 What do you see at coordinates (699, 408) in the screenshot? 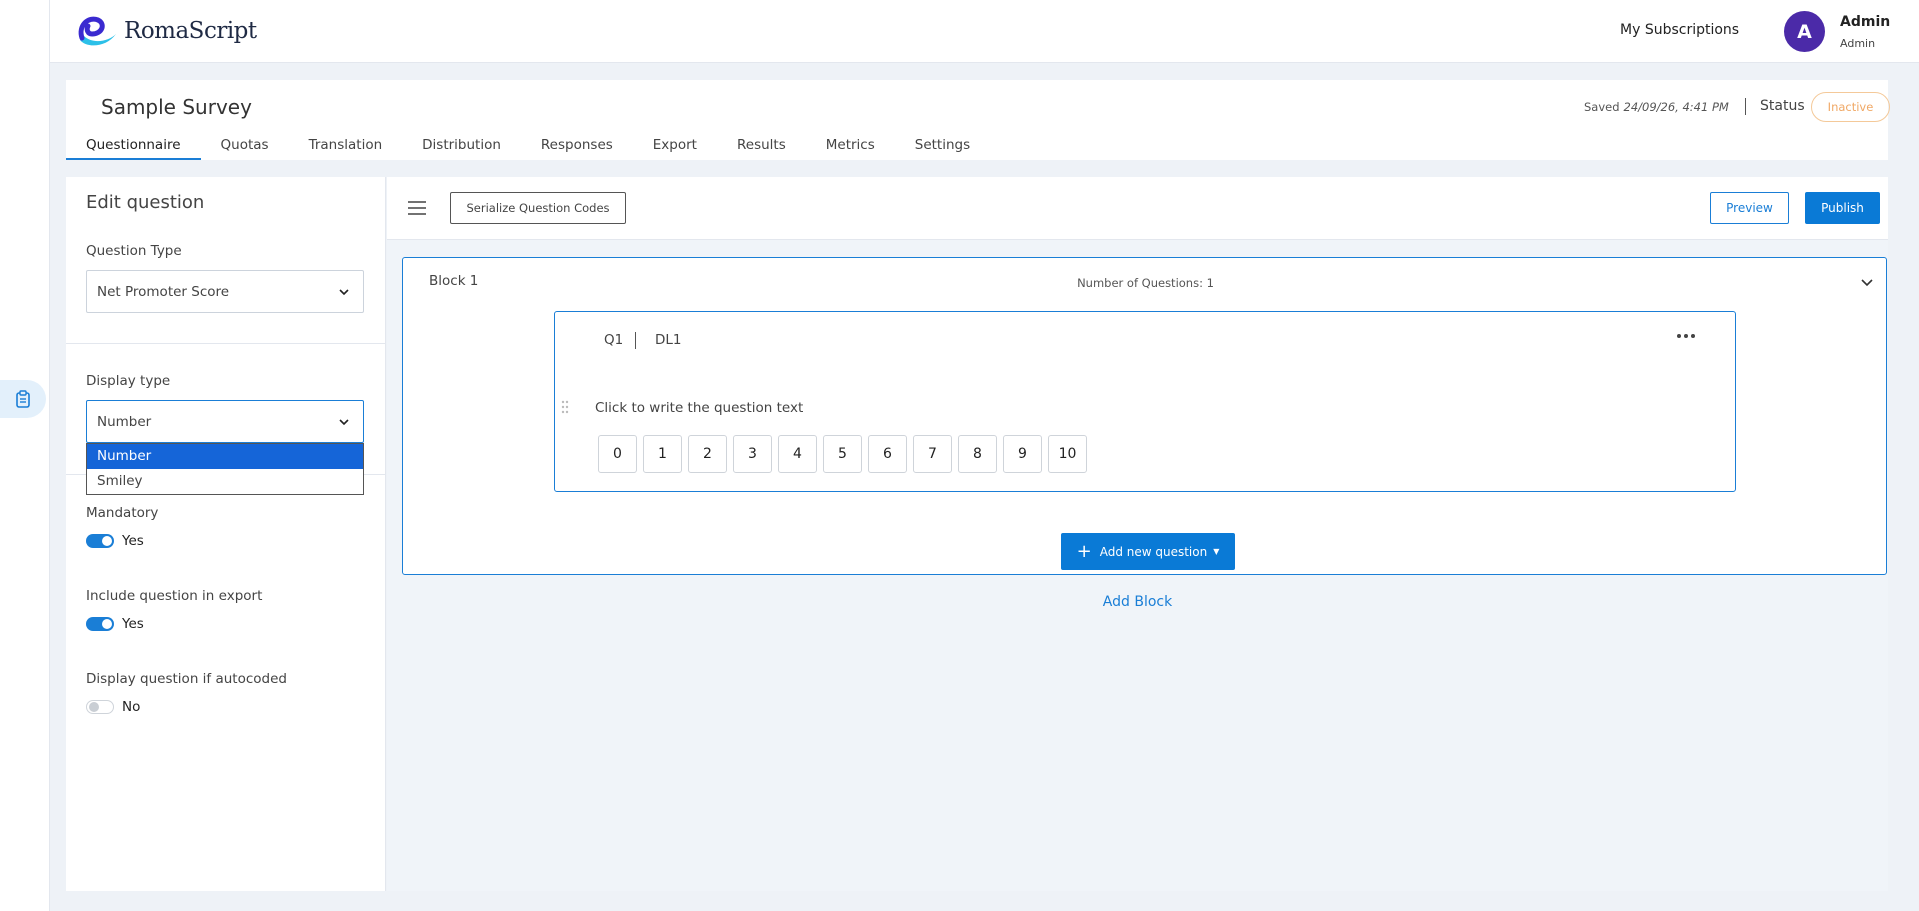
I see `question-text: Click to write the question text` at bounding box center [699, 408].